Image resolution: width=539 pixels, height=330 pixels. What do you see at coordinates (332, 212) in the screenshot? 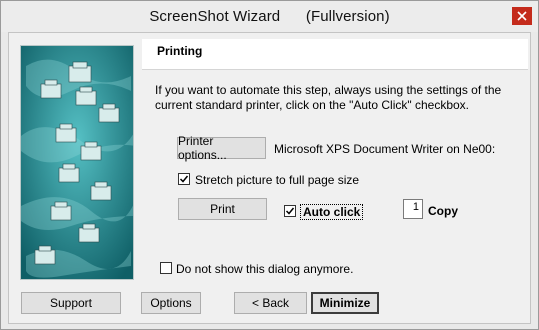
I see `auto-click-label: Auto click` at bounding box center [332, 212].